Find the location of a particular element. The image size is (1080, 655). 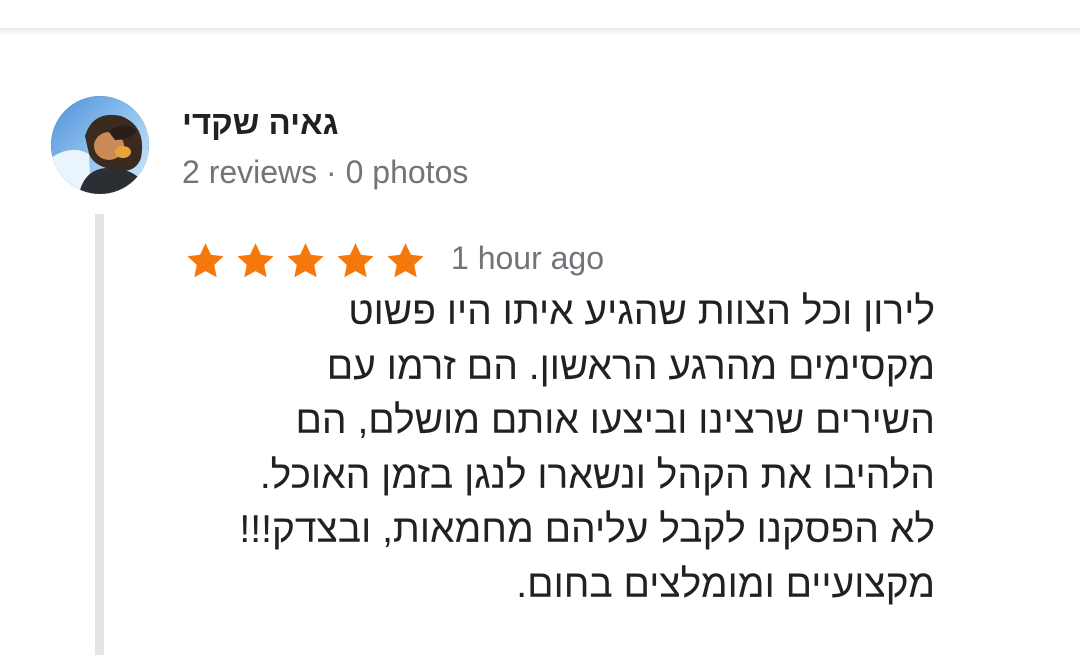

star-rating is located at coordinates (305, 261).